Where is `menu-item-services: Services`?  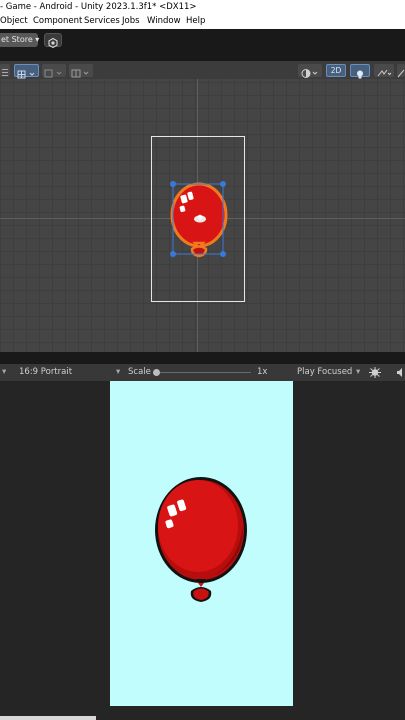
menu-item-services: Services is located at coordinates (102, 21).